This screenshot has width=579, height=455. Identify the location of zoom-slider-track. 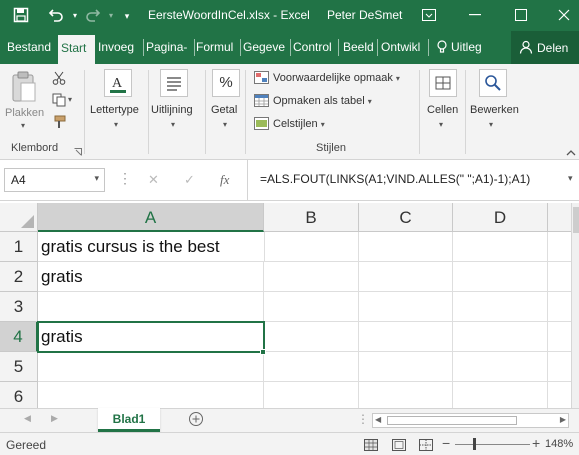
(492, 444).